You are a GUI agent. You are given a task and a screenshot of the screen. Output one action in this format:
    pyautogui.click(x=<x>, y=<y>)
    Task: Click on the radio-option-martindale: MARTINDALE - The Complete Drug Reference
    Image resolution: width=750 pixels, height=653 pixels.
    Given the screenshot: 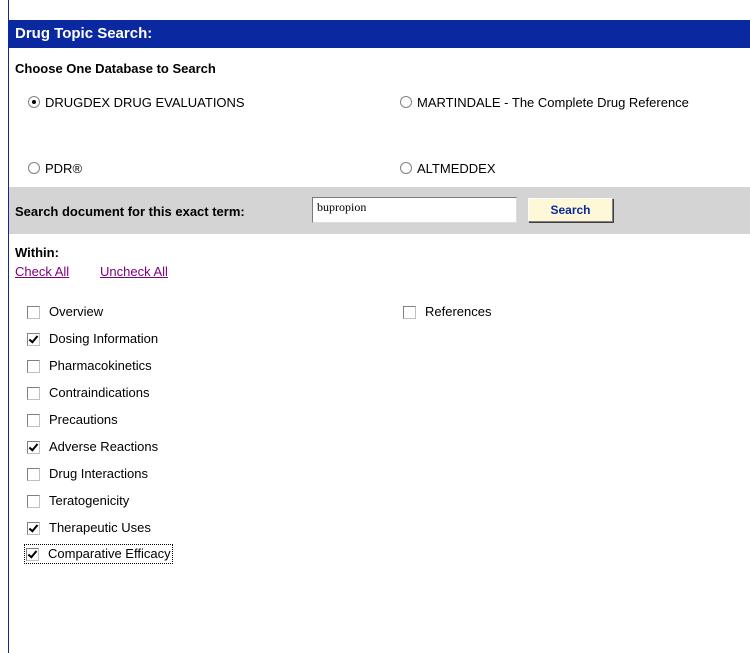 What is the action you would take?
    pyautogui.click(x=555, y=103)
    